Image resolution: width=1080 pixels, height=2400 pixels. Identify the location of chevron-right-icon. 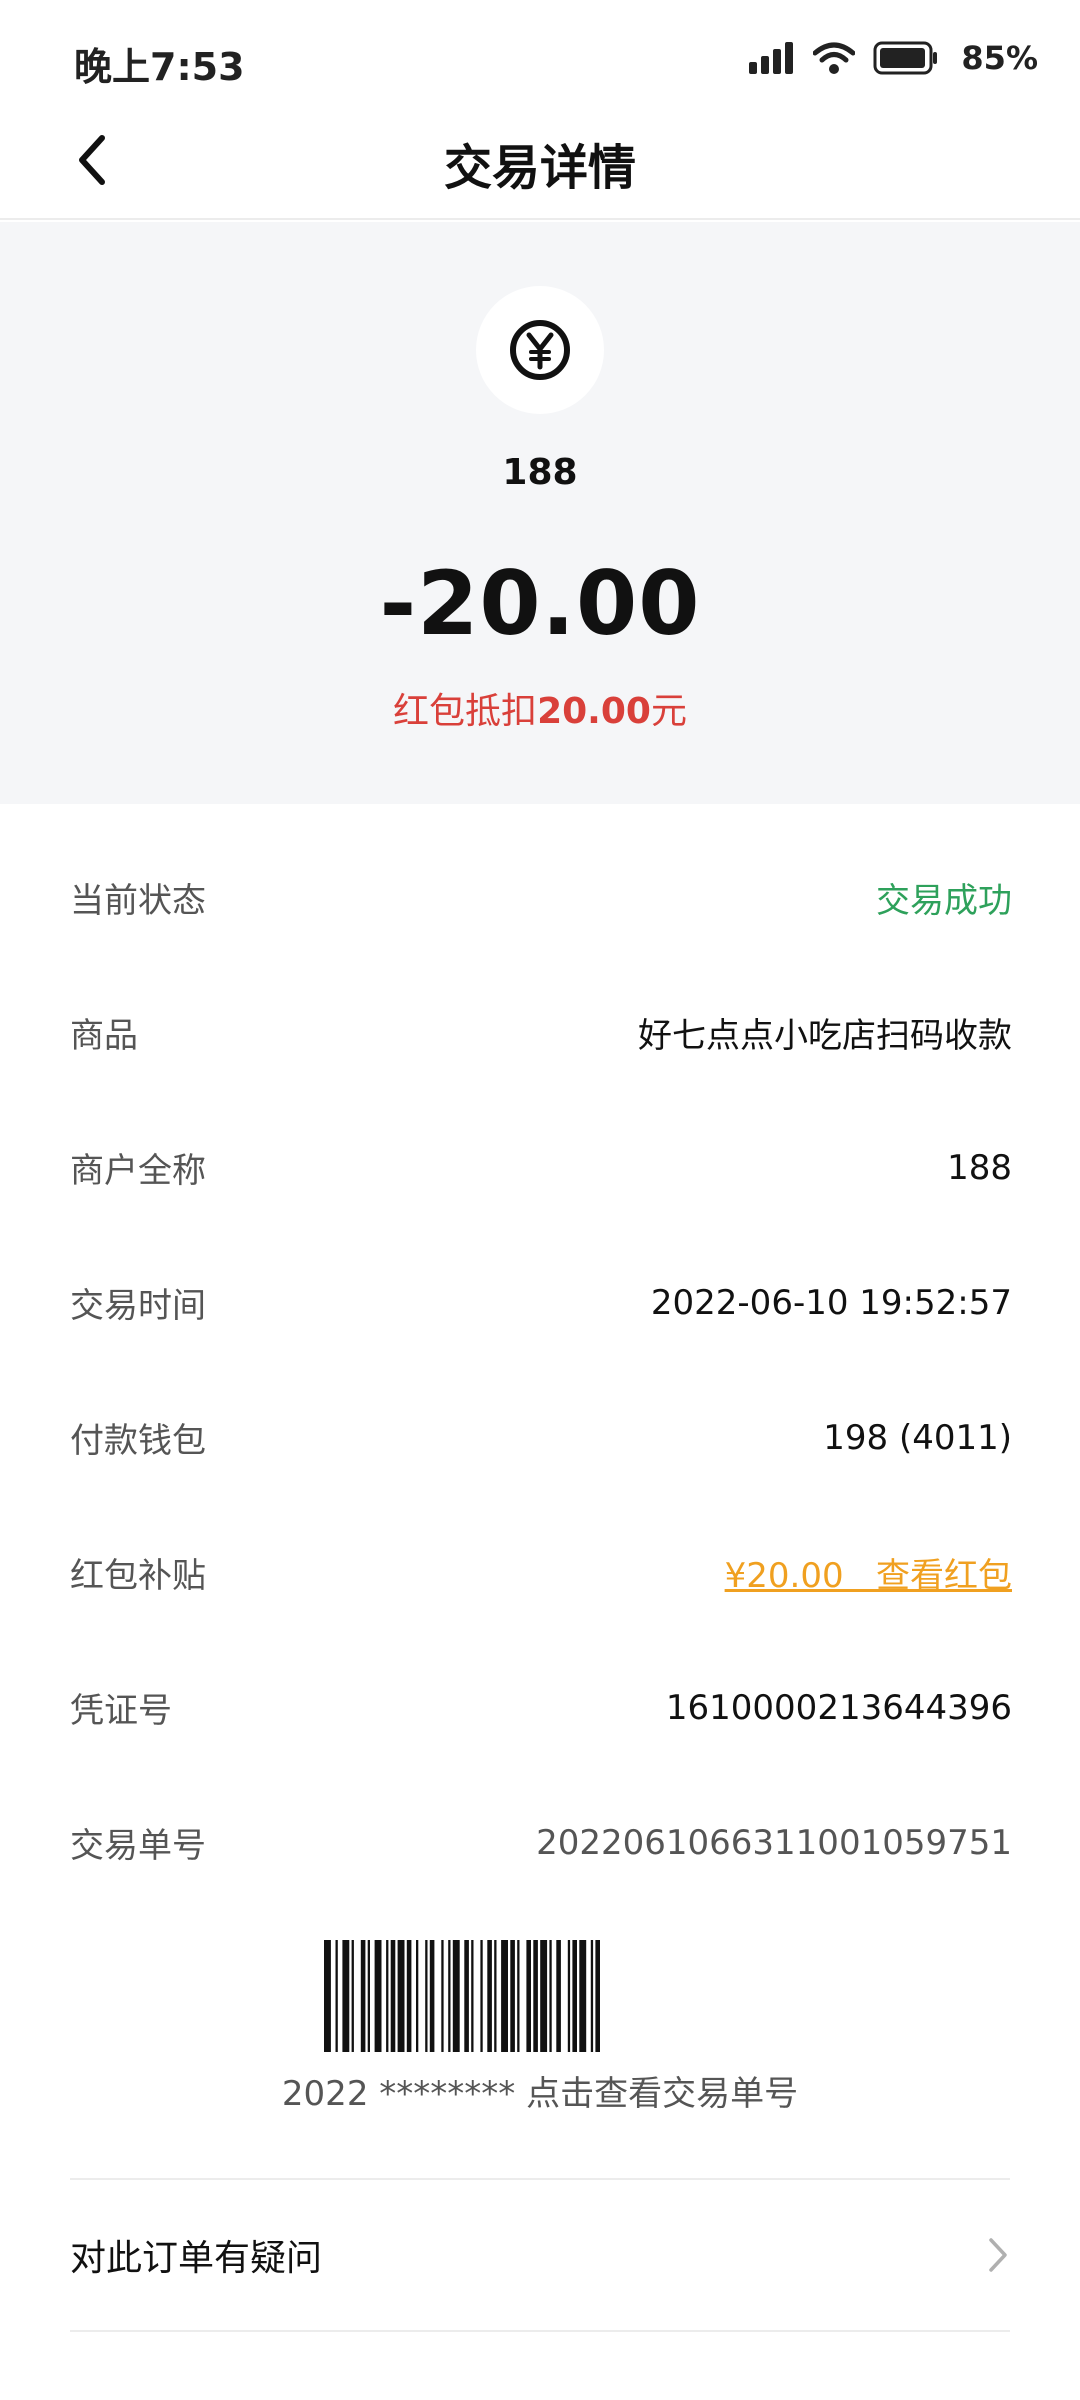
(998, 2255).